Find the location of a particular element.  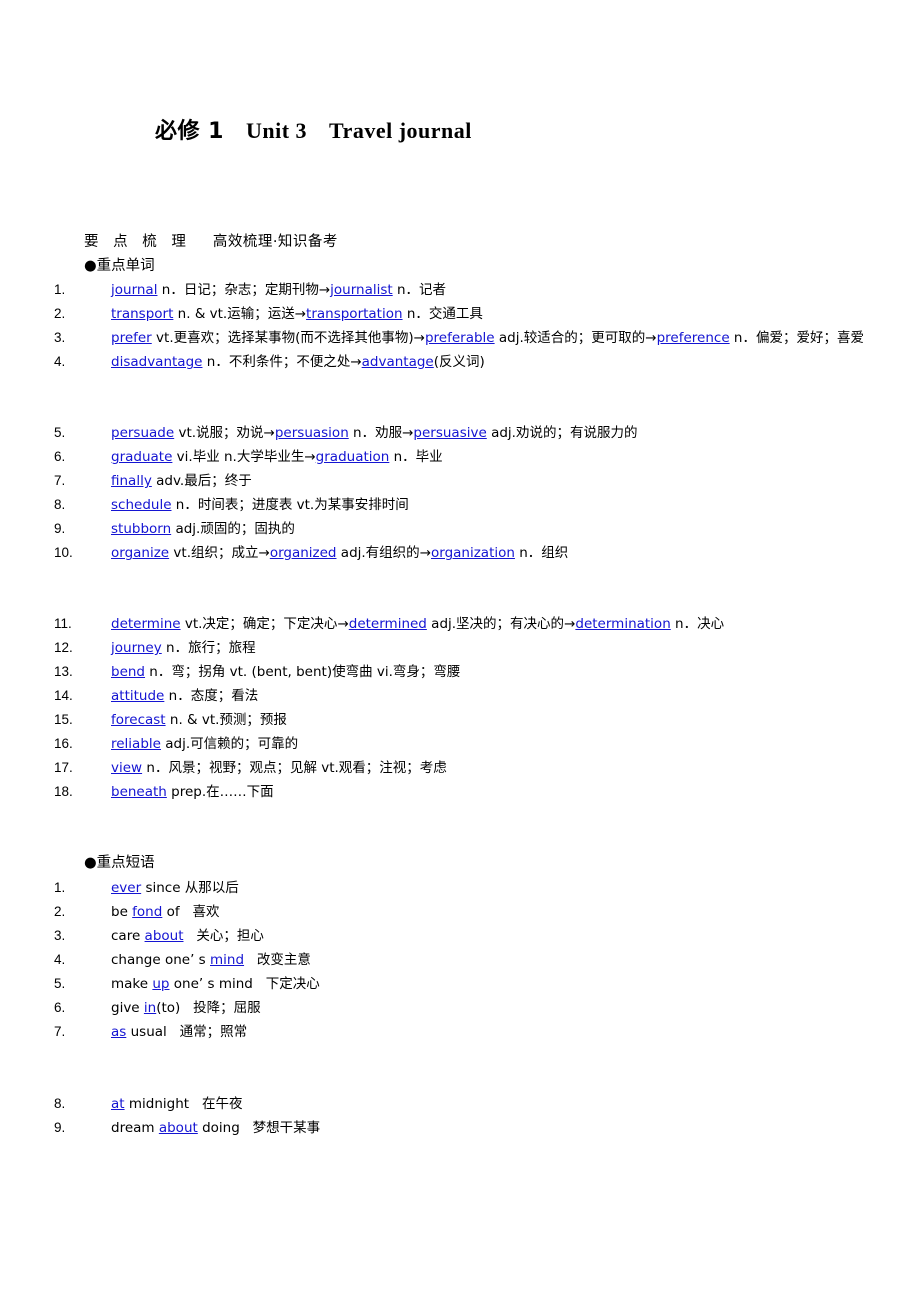

word-entry-item: 9. stubborn adj.顽固的；固执的 is located at coordinates (469, 529).